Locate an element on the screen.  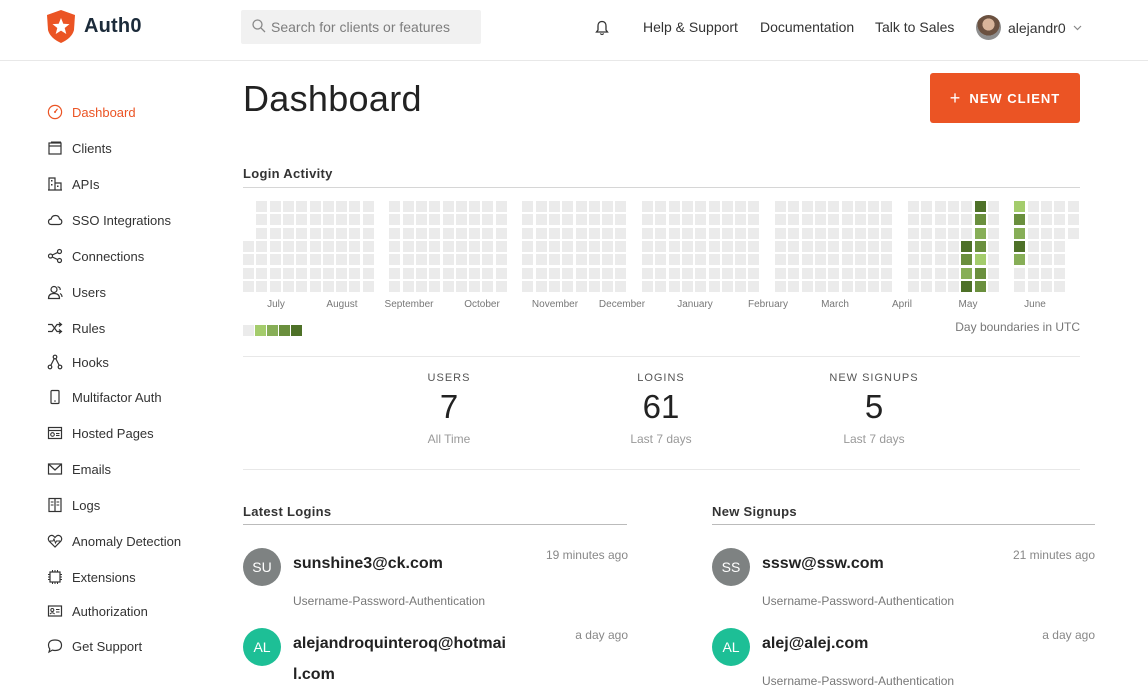
month-label: March is located at coordinates (835, 304).